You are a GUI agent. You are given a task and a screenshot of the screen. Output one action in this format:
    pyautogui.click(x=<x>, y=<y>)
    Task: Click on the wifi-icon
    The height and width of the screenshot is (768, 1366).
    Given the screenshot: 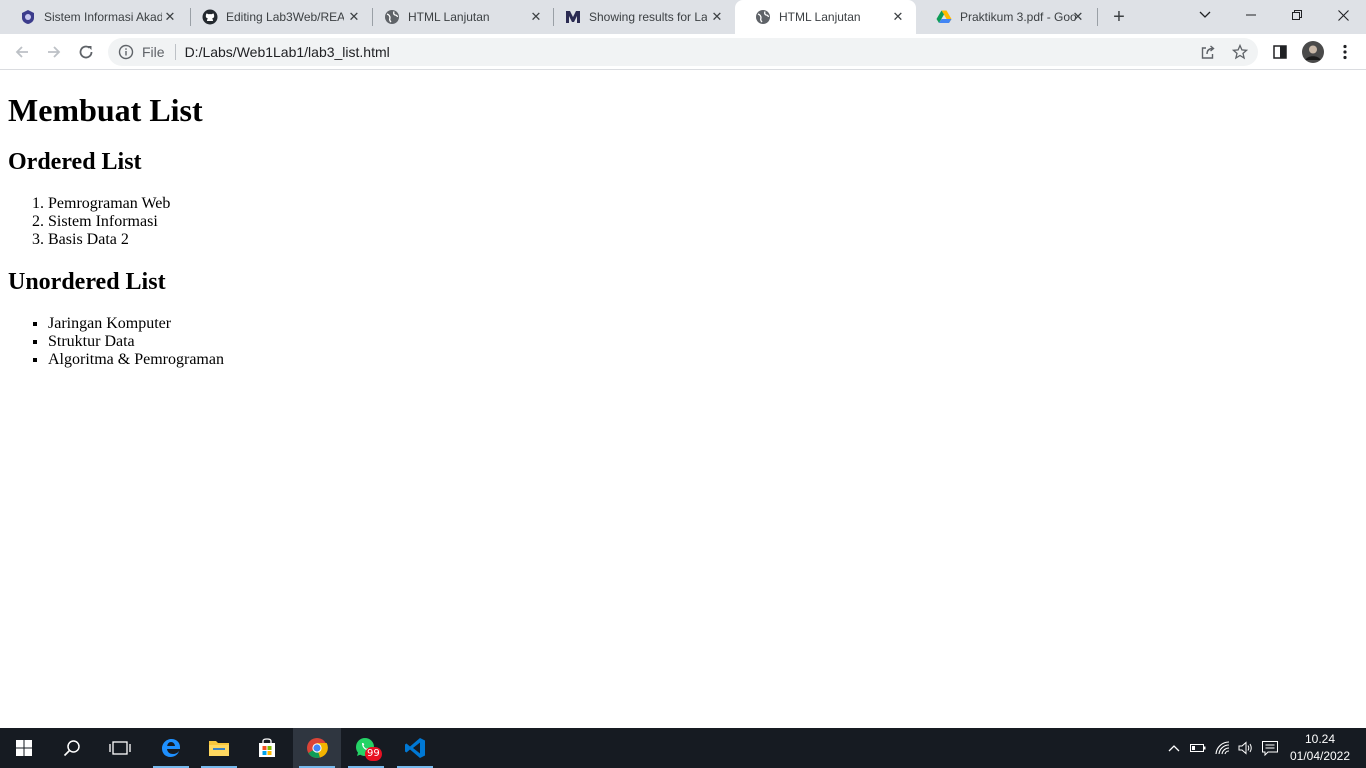 What is the action you would take?
    pyautogui.click(x=1223, y=748)
    